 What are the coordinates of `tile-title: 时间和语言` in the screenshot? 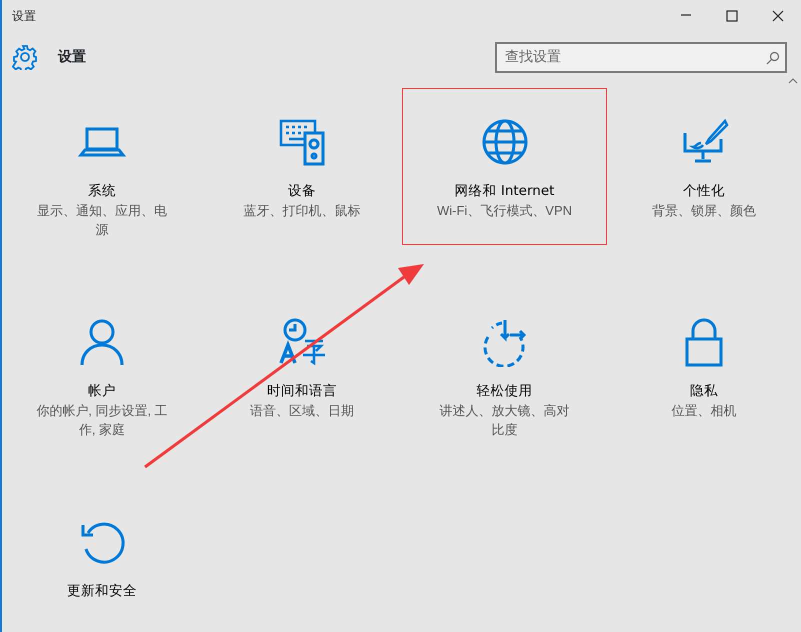 It's located at (302, 391).